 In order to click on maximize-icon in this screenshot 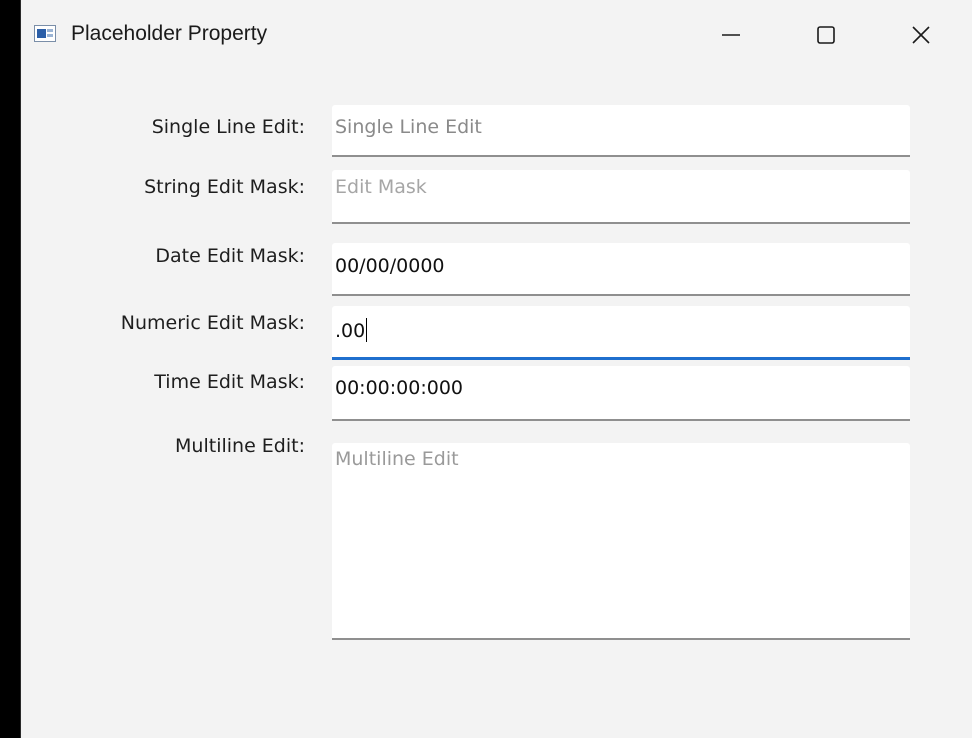, I will do `click(826, 35)`.